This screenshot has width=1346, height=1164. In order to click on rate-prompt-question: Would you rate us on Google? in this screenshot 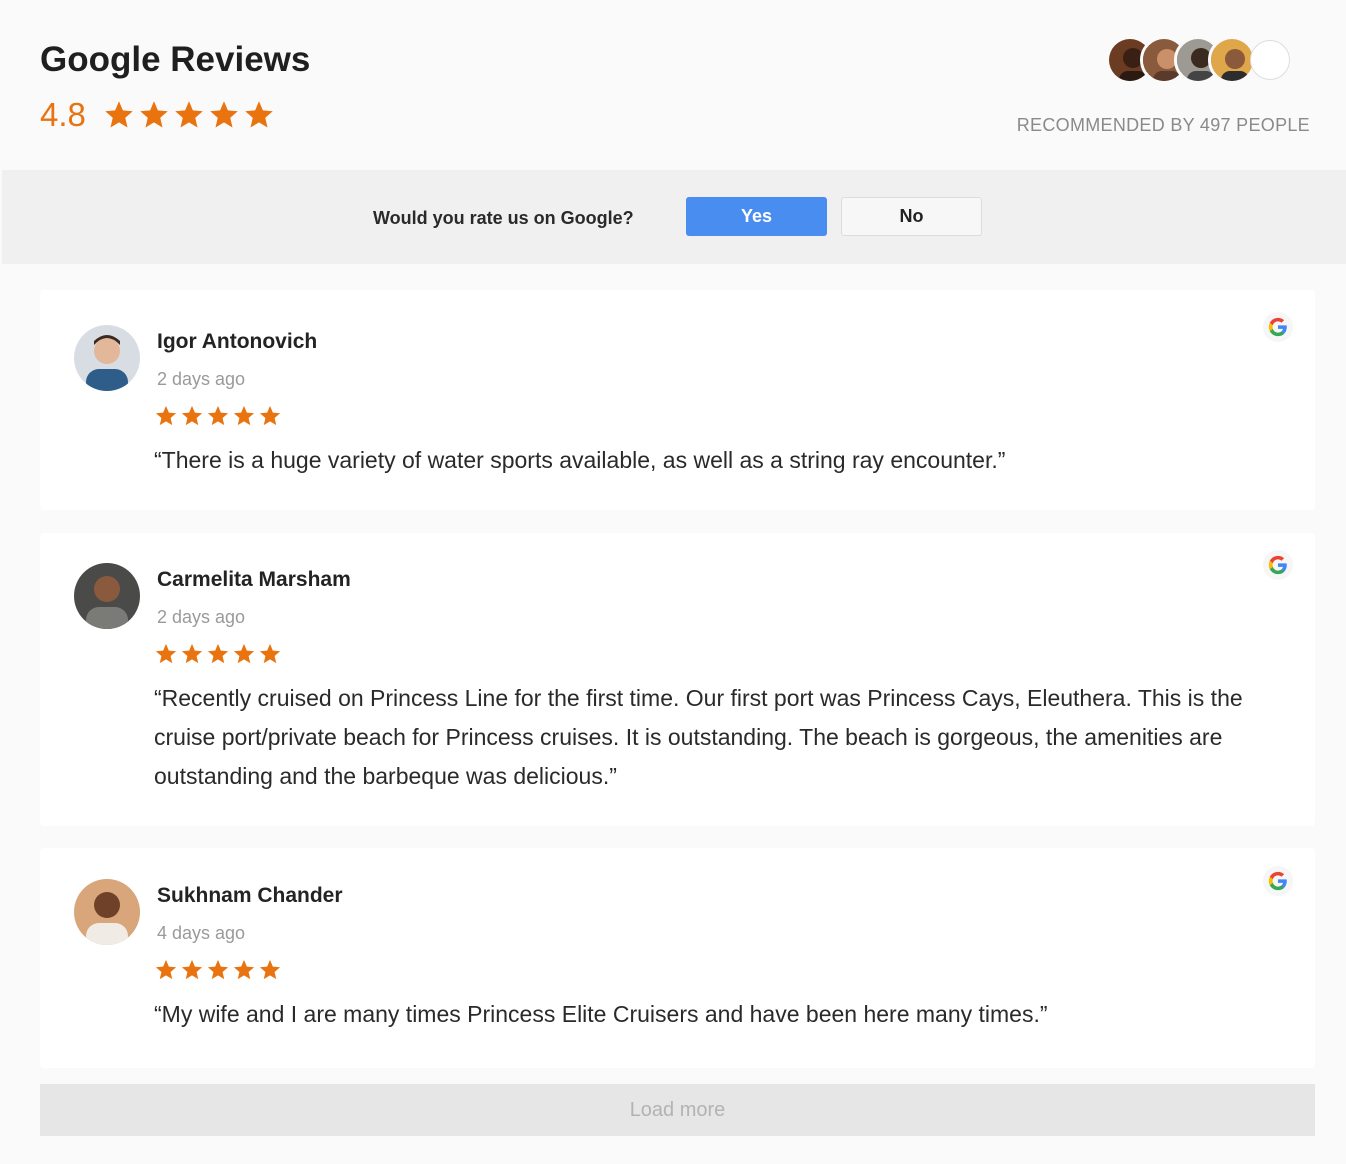, I will do `click(503, 218)`.